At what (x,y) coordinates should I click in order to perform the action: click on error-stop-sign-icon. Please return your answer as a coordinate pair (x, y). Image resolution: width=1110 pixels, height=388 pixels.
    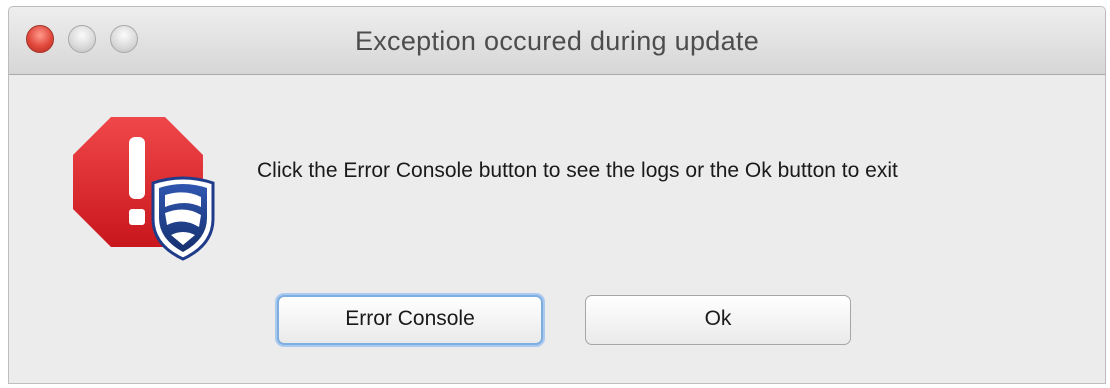
    Looking at the image, I should click on (148, 186).